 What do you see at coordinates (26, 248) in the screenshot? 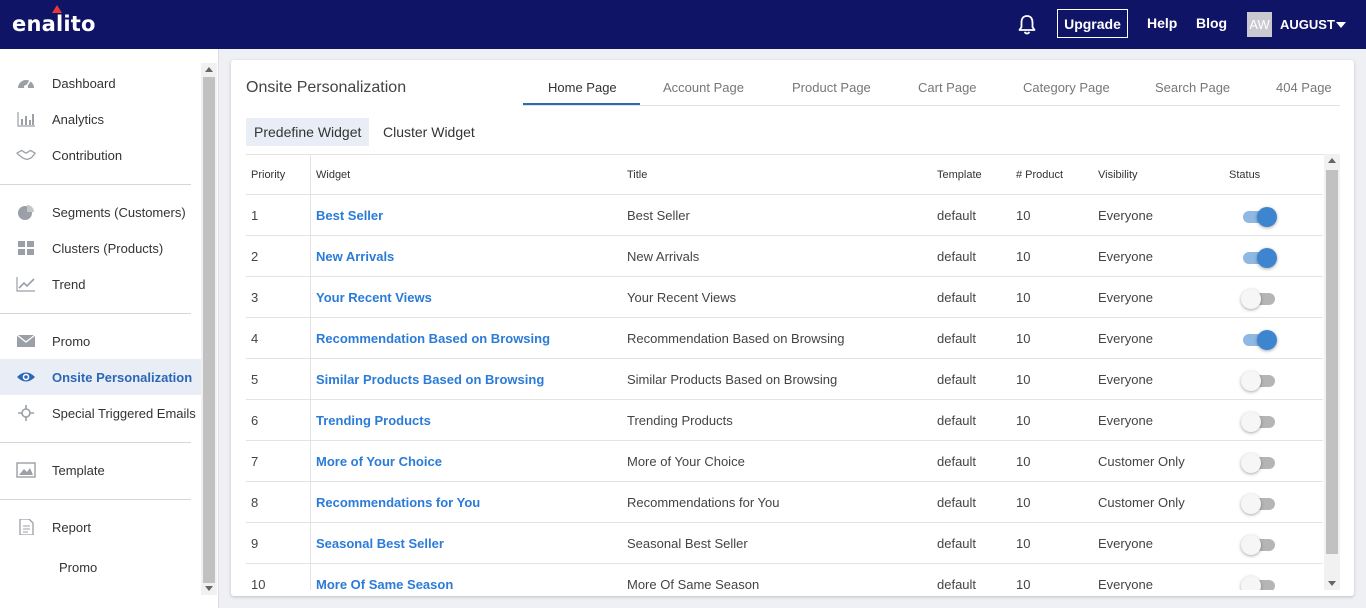
I see `grid-icon` at bounding box center [26, 248].